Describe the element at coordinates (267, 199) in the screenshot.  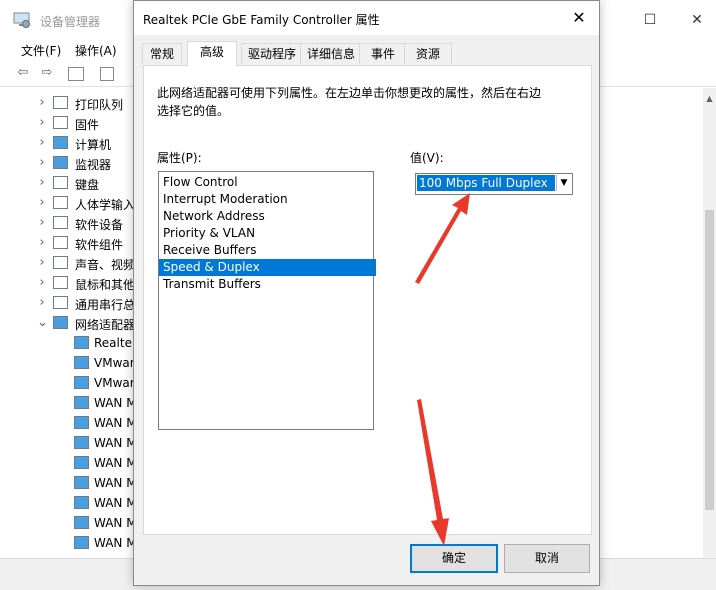
I see `property-item: Interrupt Moderation` at that location.